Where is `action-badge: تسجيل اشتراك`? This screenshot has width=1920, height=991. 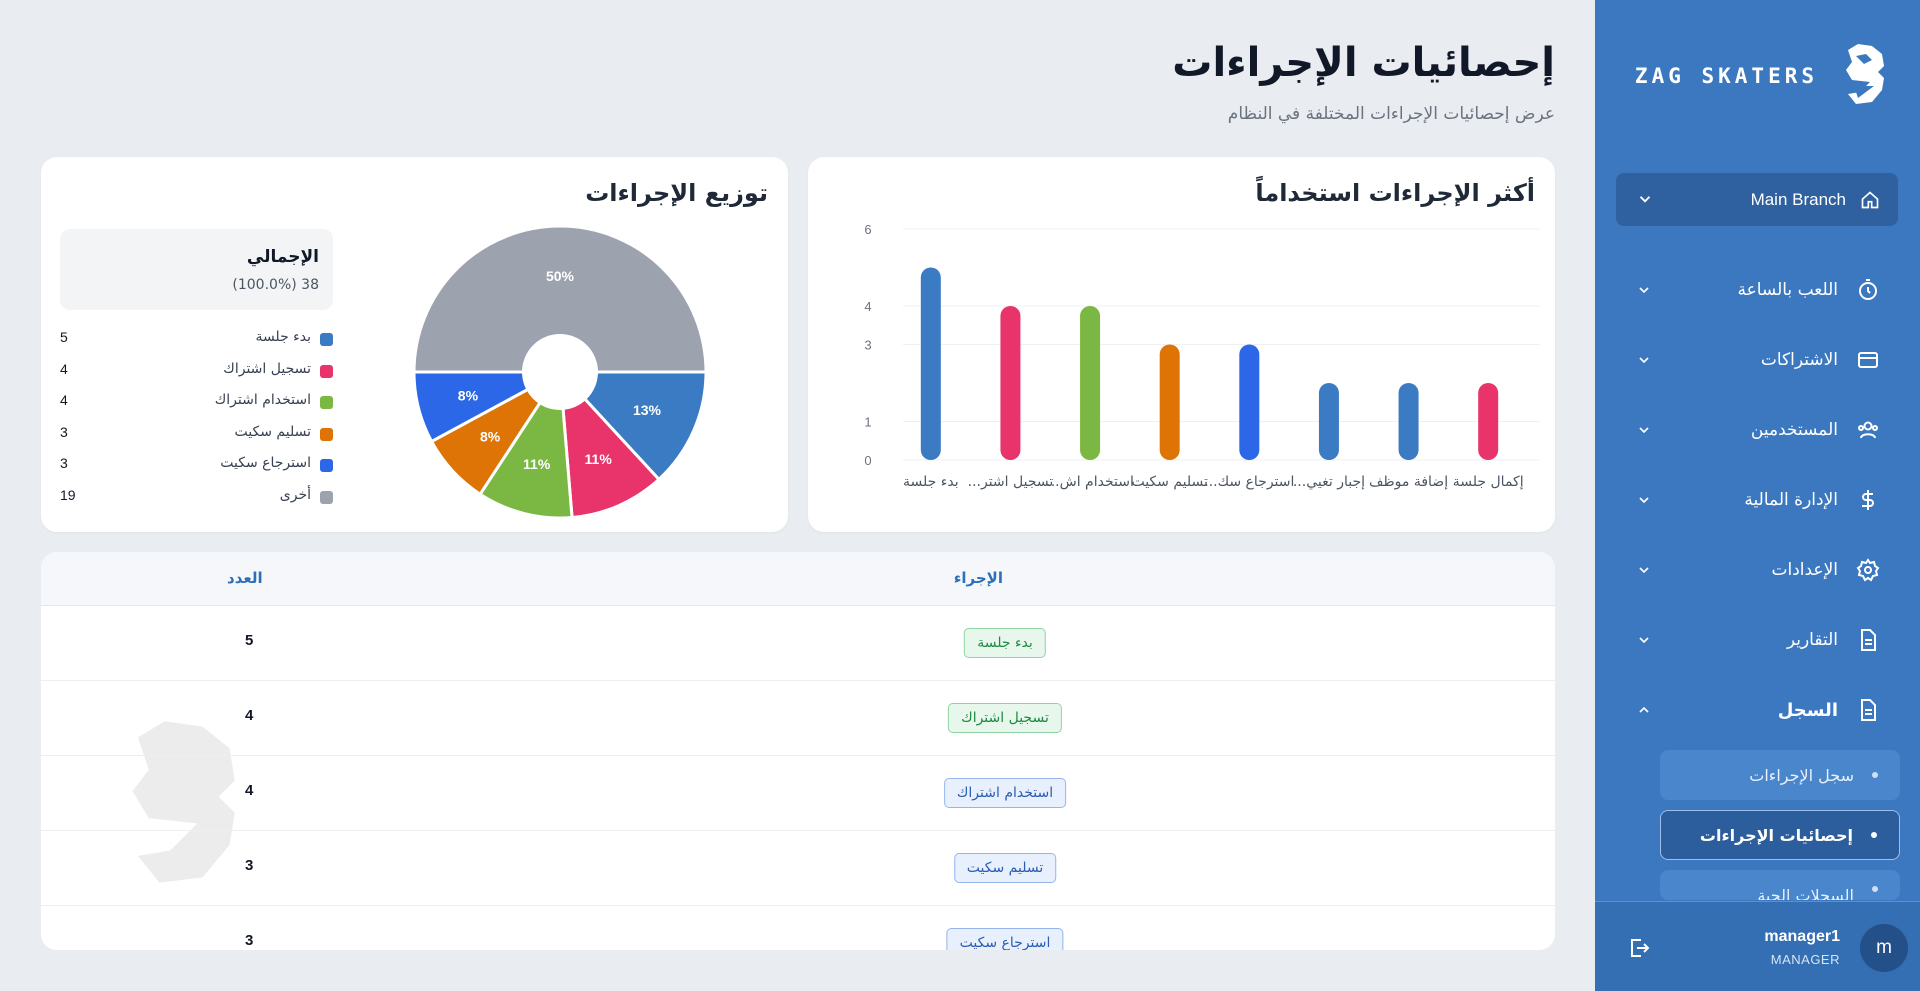
action-badge: تسجيل اشتراك is located at coordinates (1005, 718).